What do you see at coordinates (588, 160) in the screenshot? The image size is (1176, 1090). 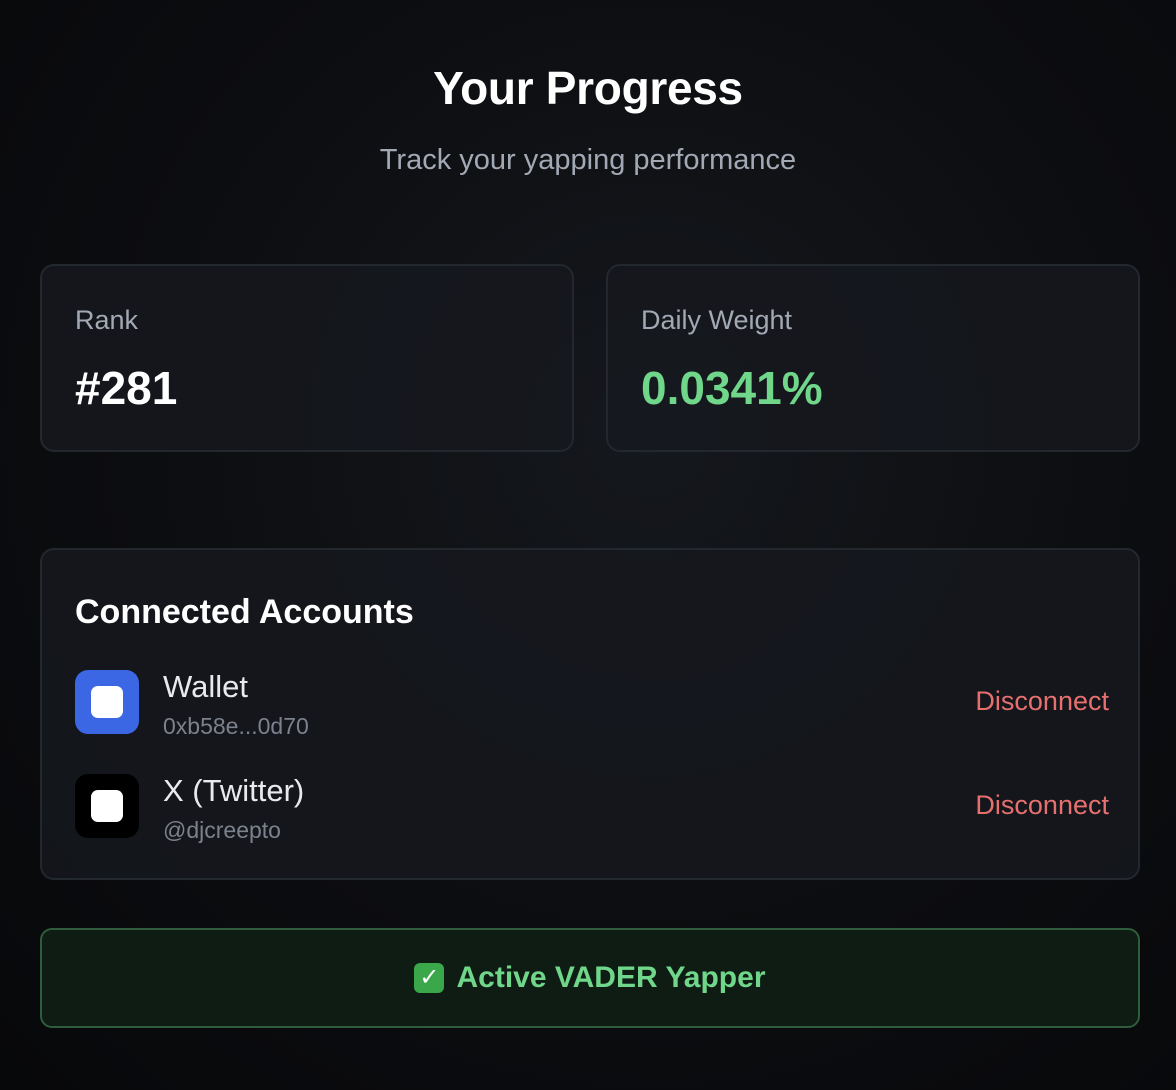 I see `page-subtitle: Track your yapping performance` at bounding box center [588, 160].